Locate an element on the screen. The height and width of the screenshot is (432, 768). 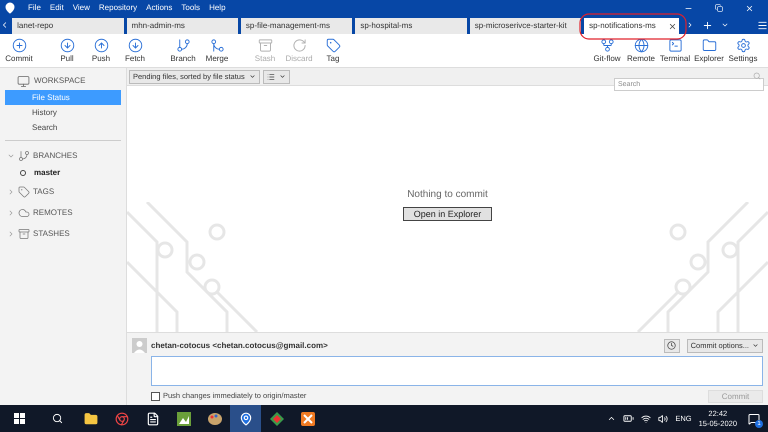
settings-icon is located at coordinates (743, 45).